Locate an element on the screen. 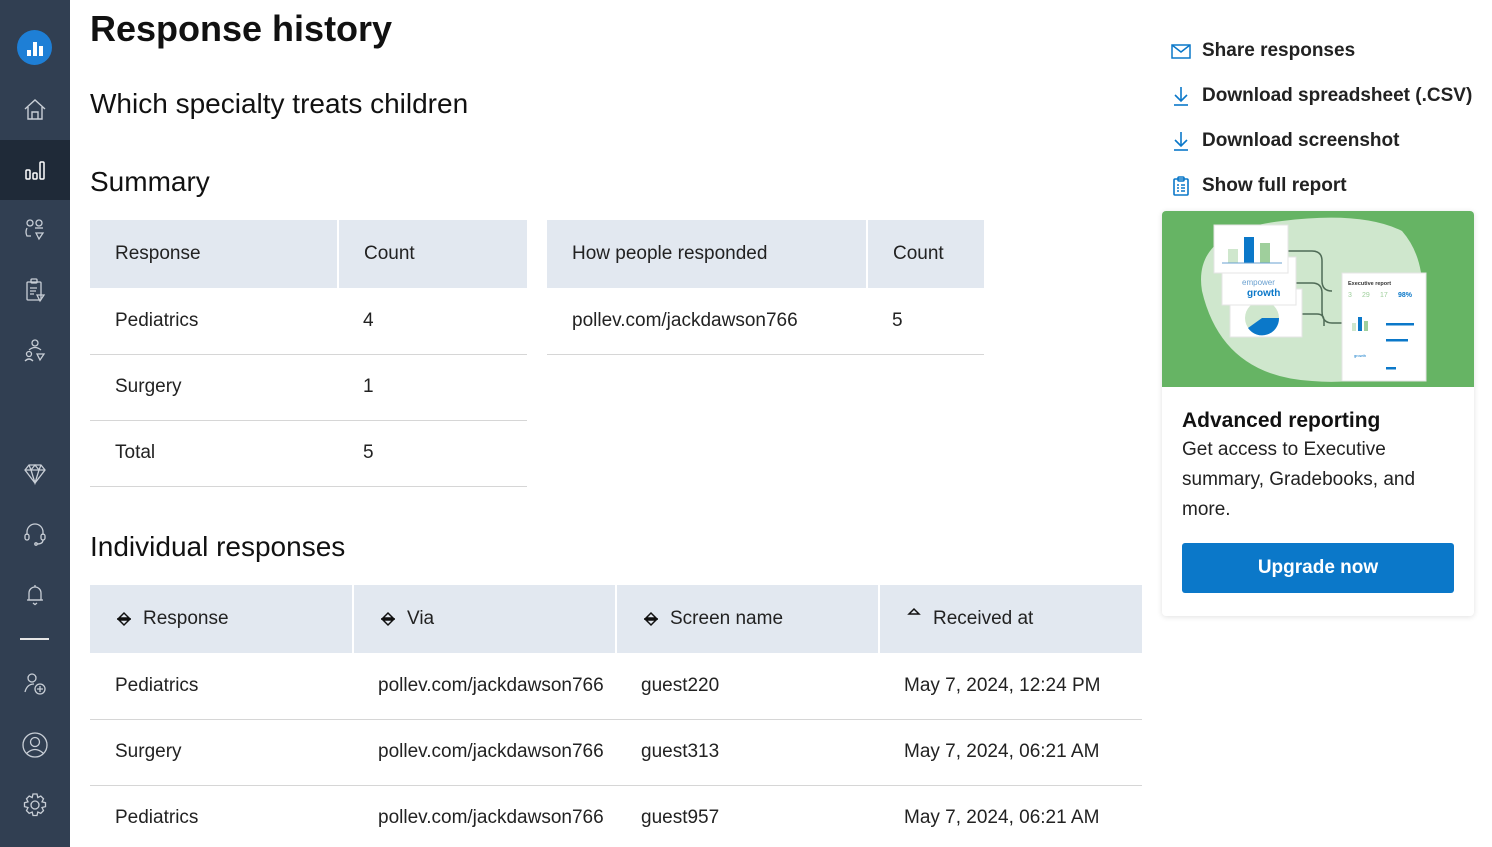 This screenshot has width=1492, height=847. participants-premium-icon is located at coordinates (35, 230).